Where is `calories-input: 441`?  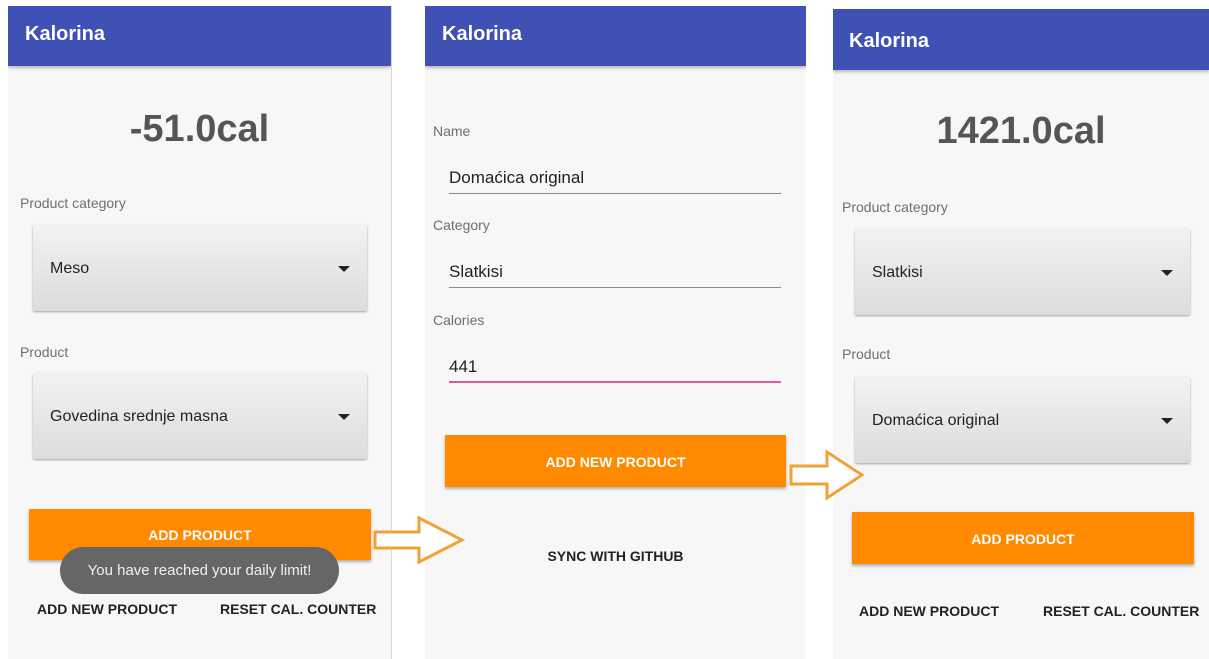
calories-input: 441 is located at coordinates (463, 367).